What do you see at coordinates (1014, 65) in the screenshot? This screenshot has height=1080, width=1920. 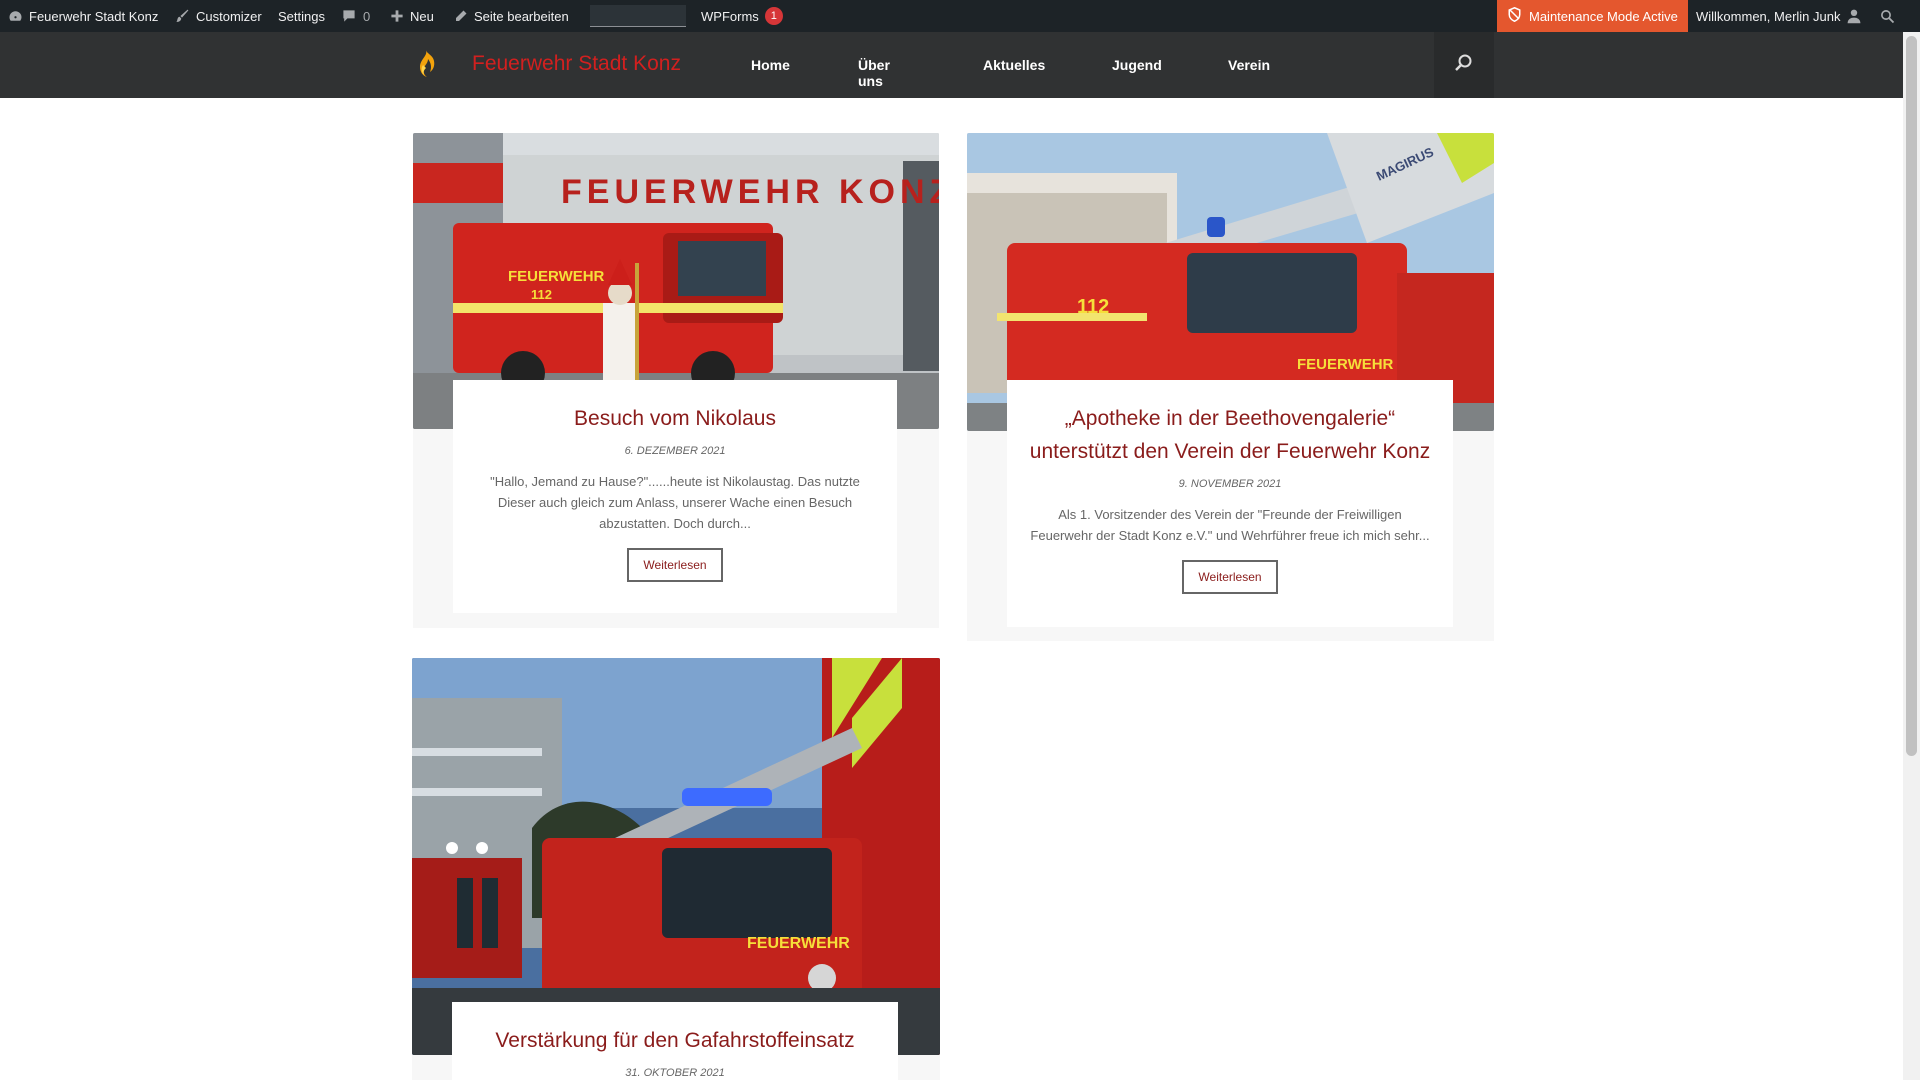 I see `nav-item-aktuelles: Aktuelles` at bounding box center [1014, 65].